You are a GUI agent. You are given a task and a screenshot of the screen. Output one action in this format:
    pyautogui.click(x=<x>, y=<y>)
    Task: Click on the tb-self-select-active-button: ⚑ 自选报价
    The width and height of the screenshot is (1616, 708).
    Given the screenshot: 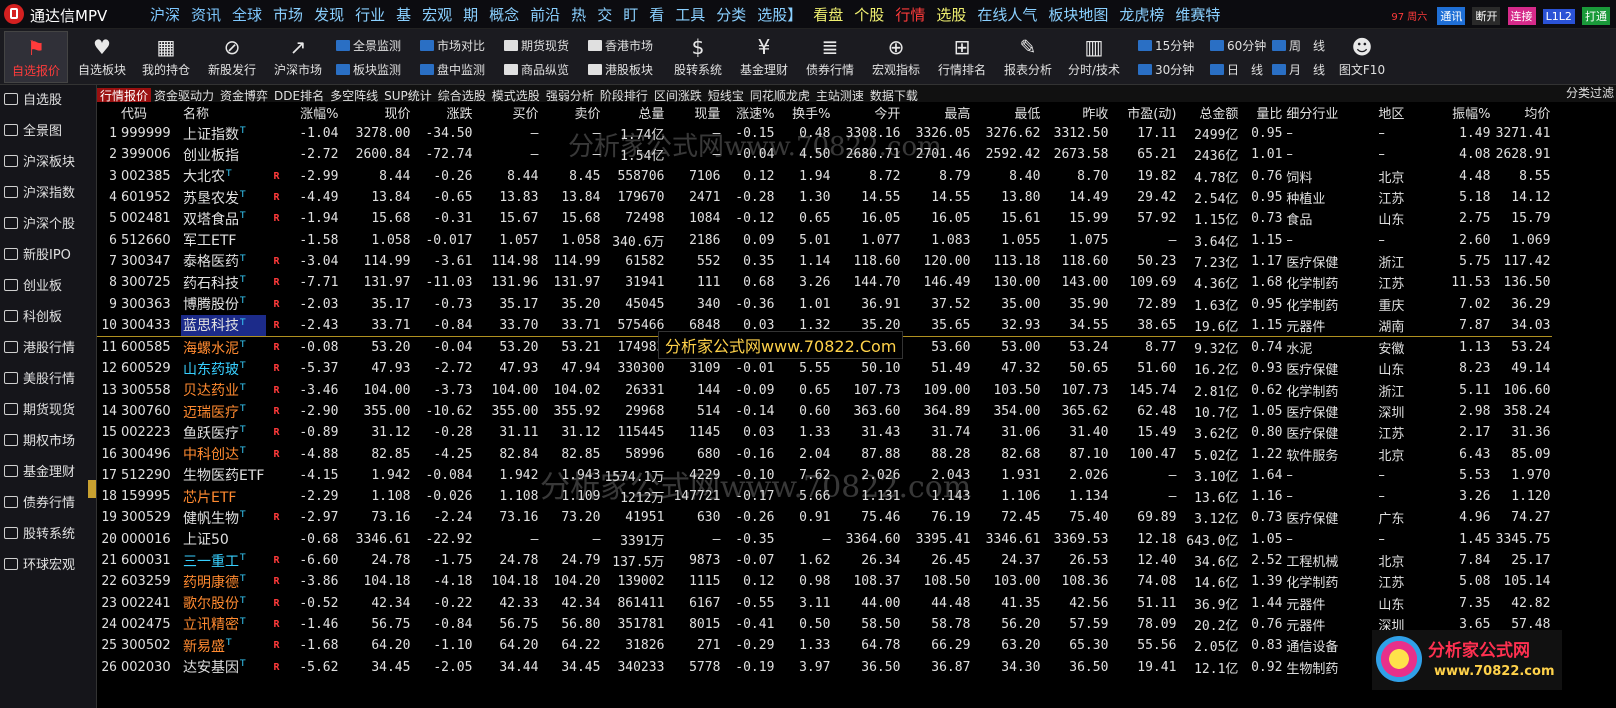 What is the action you would take?
    pyautogui.click(x=36, y=57)
    